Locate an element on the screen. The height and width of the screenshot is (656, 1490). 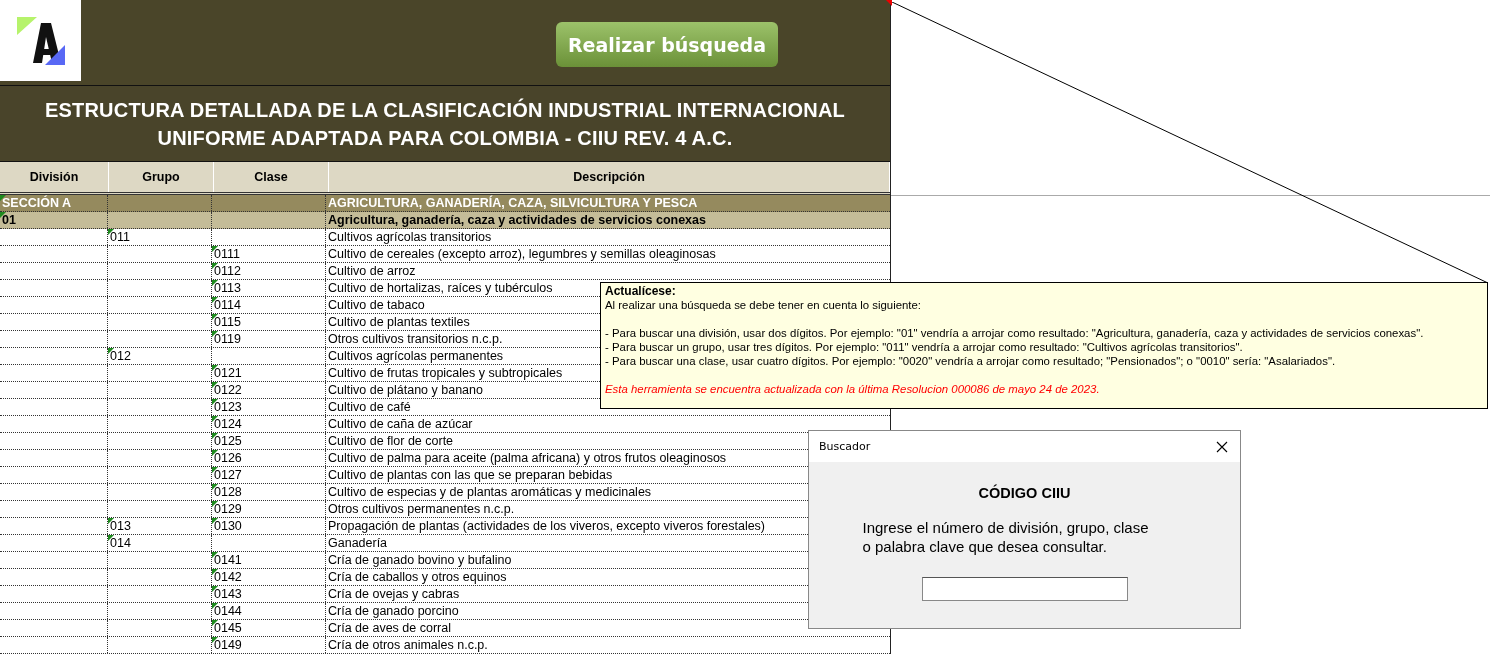
column-header: Descripción is located at coordinates (609, 177).